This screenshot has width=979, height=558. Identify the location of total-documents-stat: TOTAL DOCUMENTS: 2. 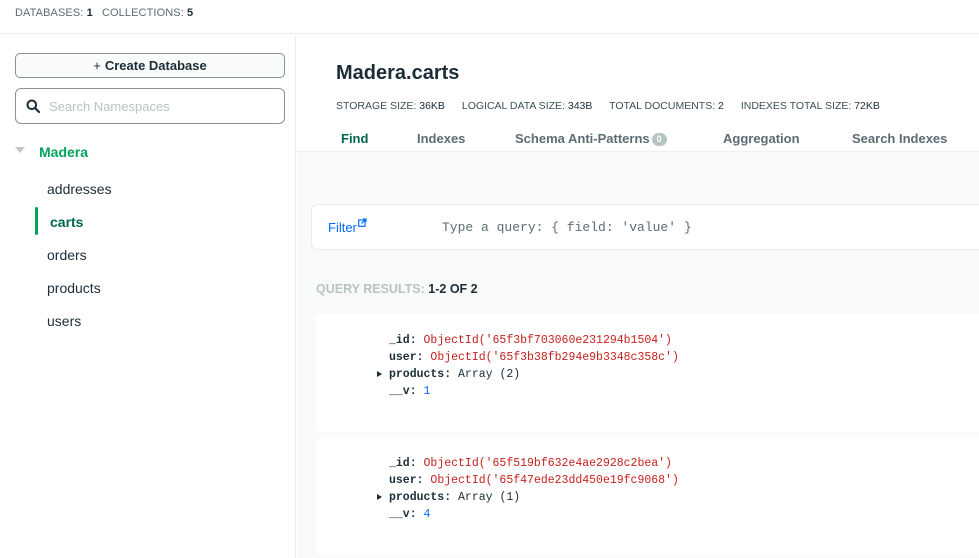
(666, 106).